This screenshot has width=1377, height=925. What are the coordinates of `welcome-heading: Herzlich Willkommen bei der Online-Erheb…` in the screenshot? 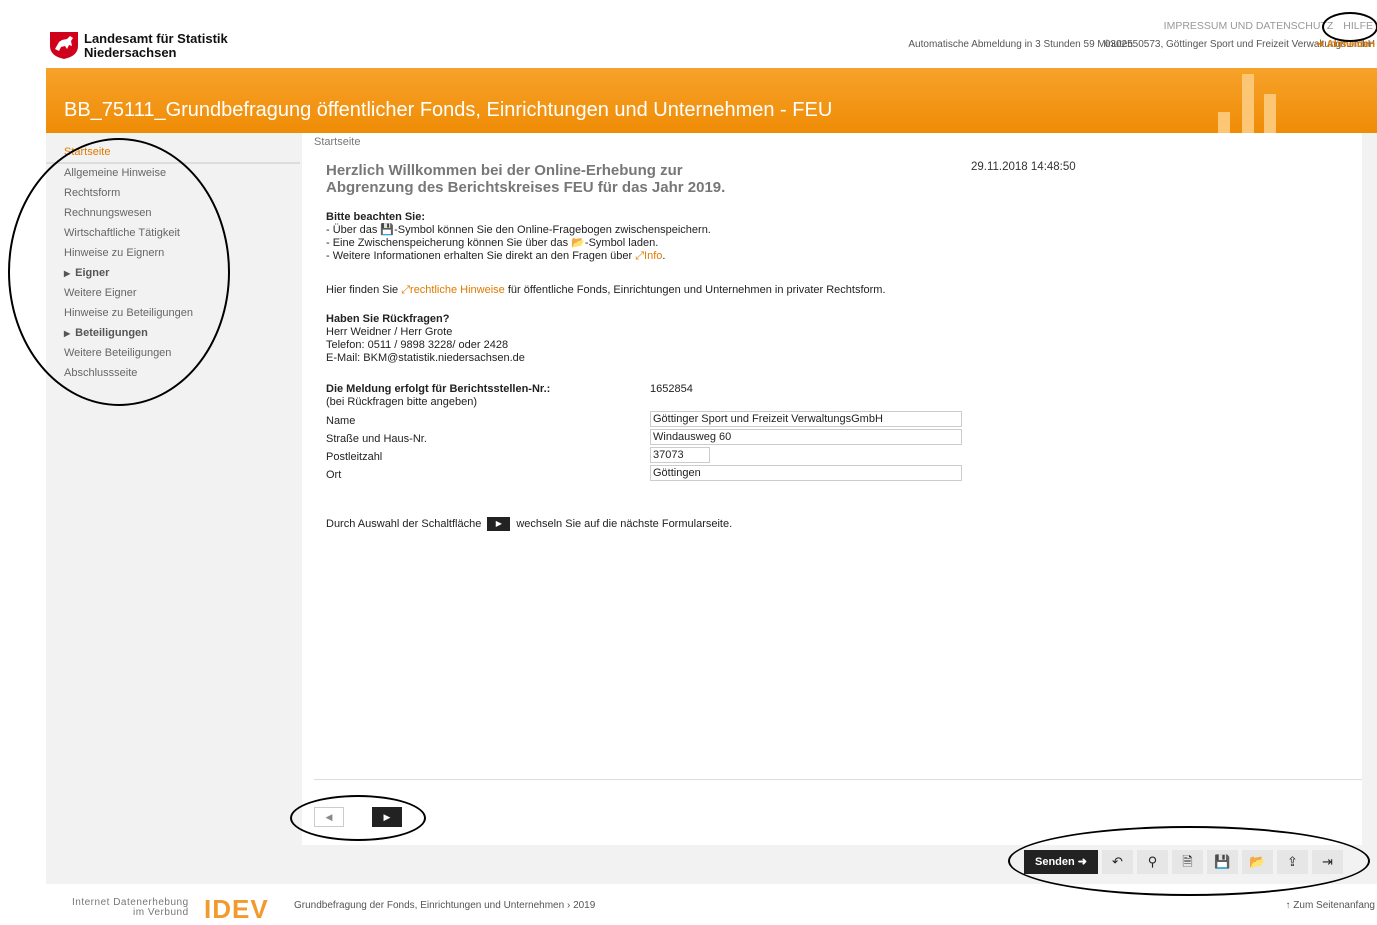 It's located at (525, 179).